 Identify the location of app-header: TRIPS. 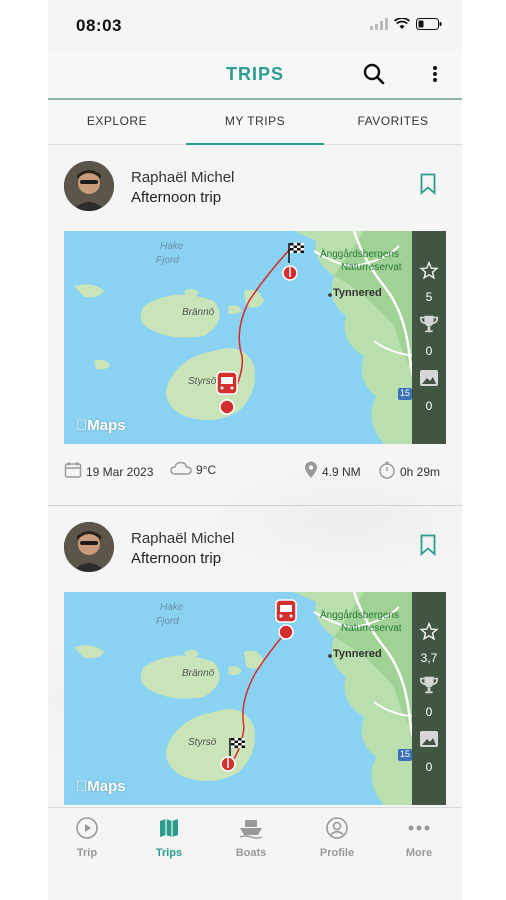
(255, 76).